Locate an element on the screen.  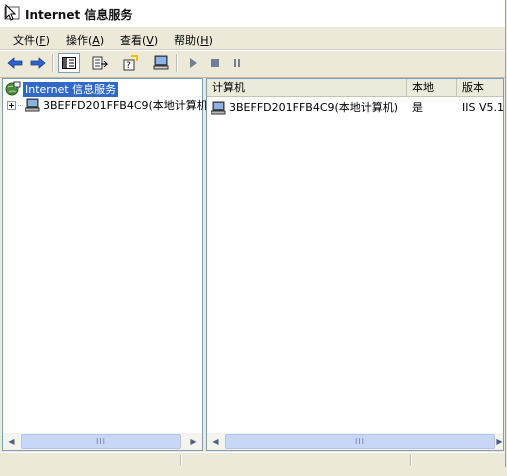
list-header: 计算机 本地 版本 is located at coordinates (355, 88).